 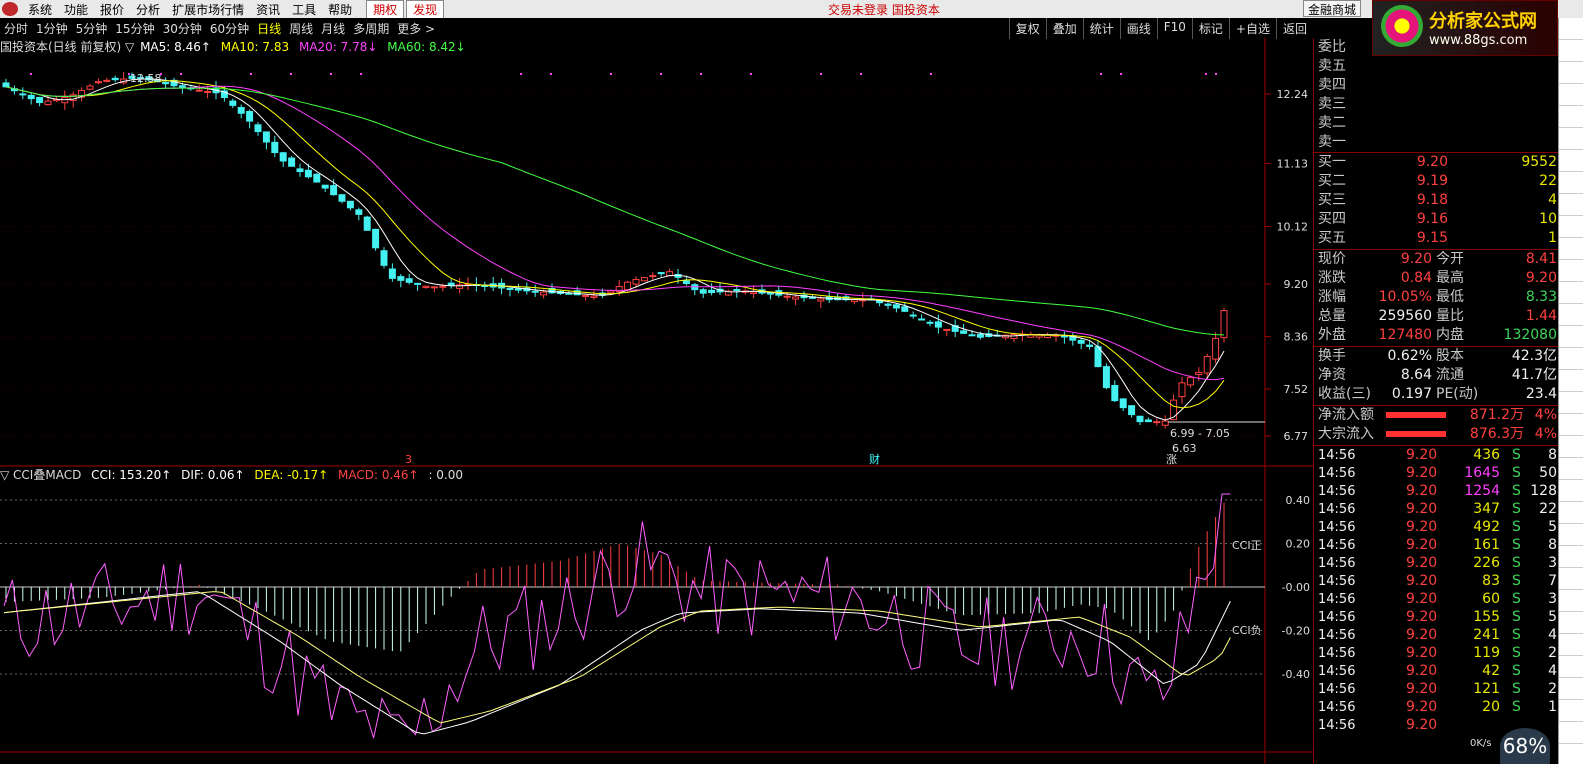 I want to click on menu-quote: 报价, so click(x=112, y=9).